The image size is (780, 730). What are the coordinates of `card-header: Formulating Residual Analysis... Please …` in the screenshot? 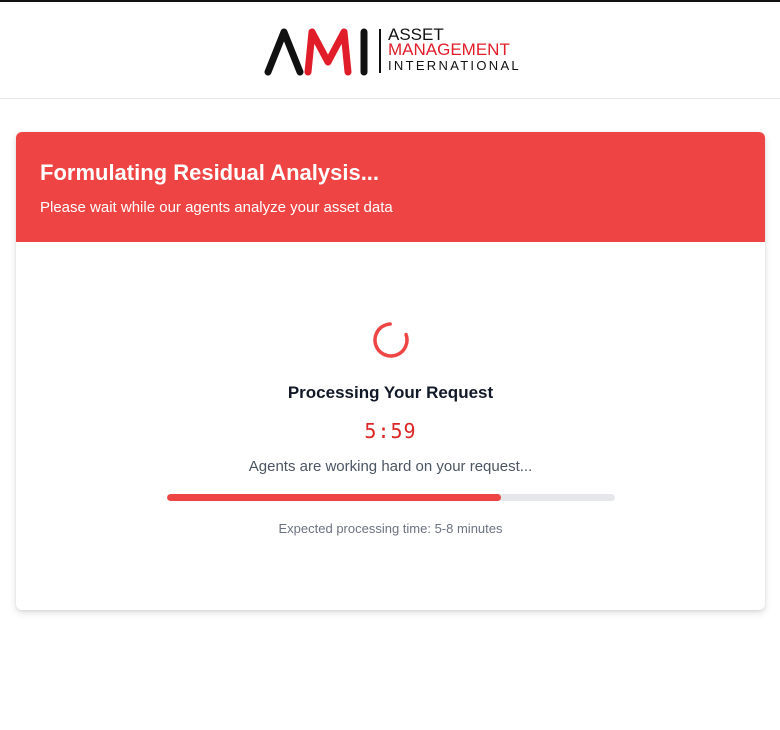 It's located at (390, 187).